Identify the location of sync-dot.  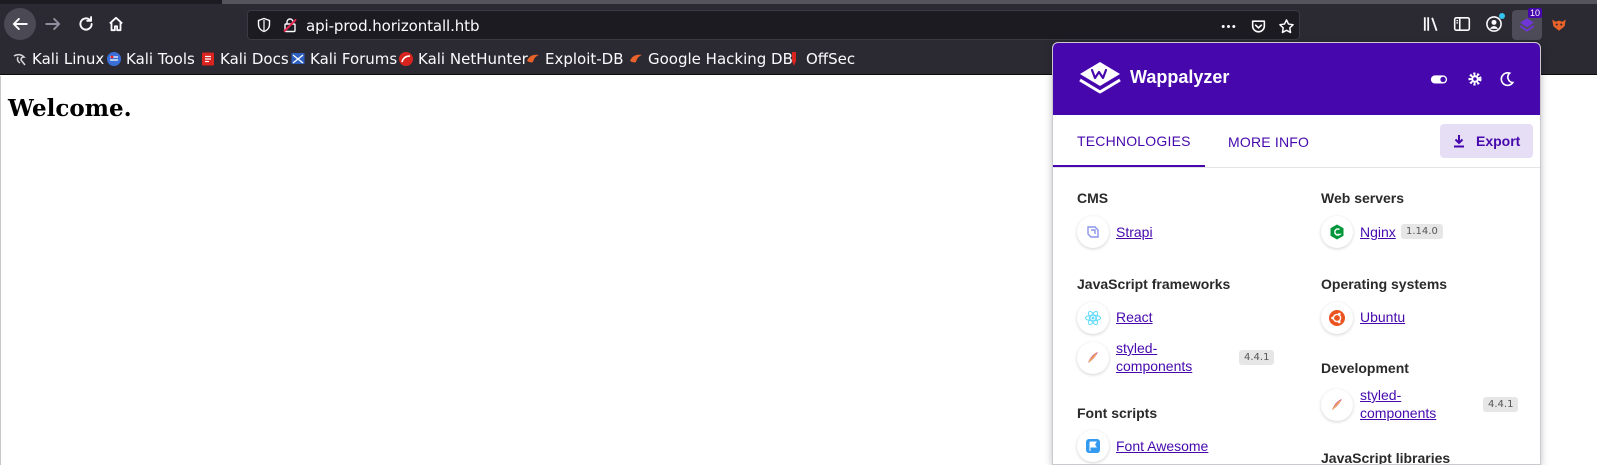
(1502, 16).